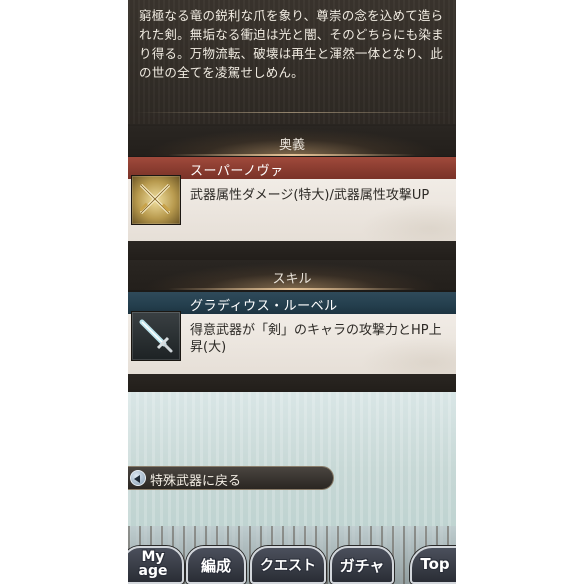 The image size is (584, 584). What do you see at coordinates (138, 478) in the screenshot?
I see `arrow-left-icon` at bounding box center [138, 478].